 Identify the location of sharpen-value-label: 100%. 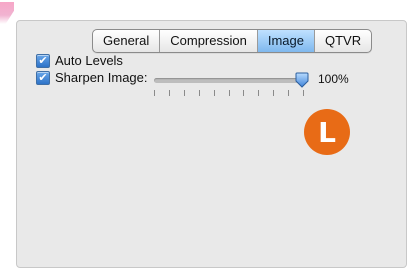
(333, 79).